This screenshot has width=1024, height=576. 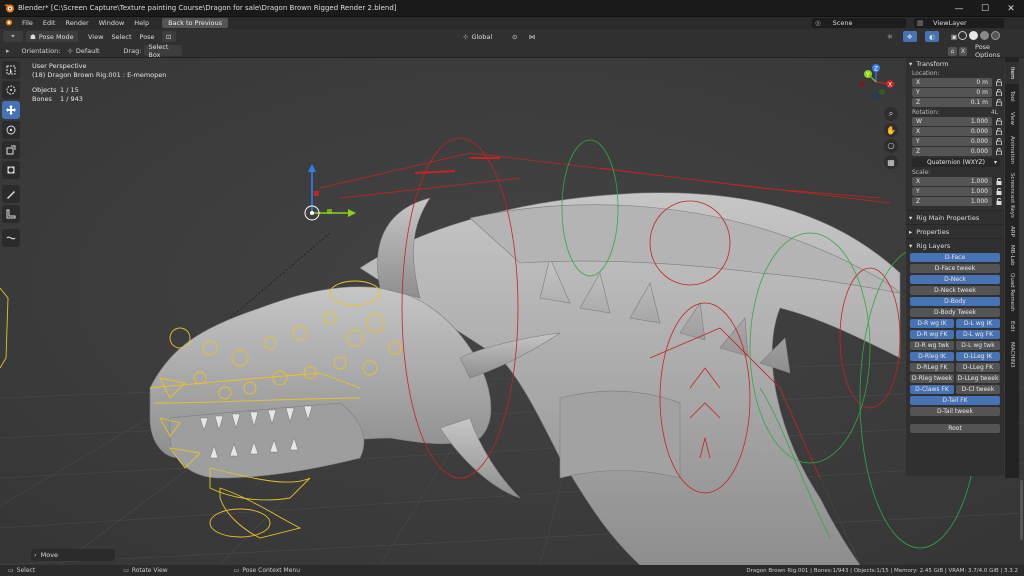 What do you see at coordinates (893, 36) in the screenshot?
I see `shading-selector: ☼` at bounding box center [893, 36].